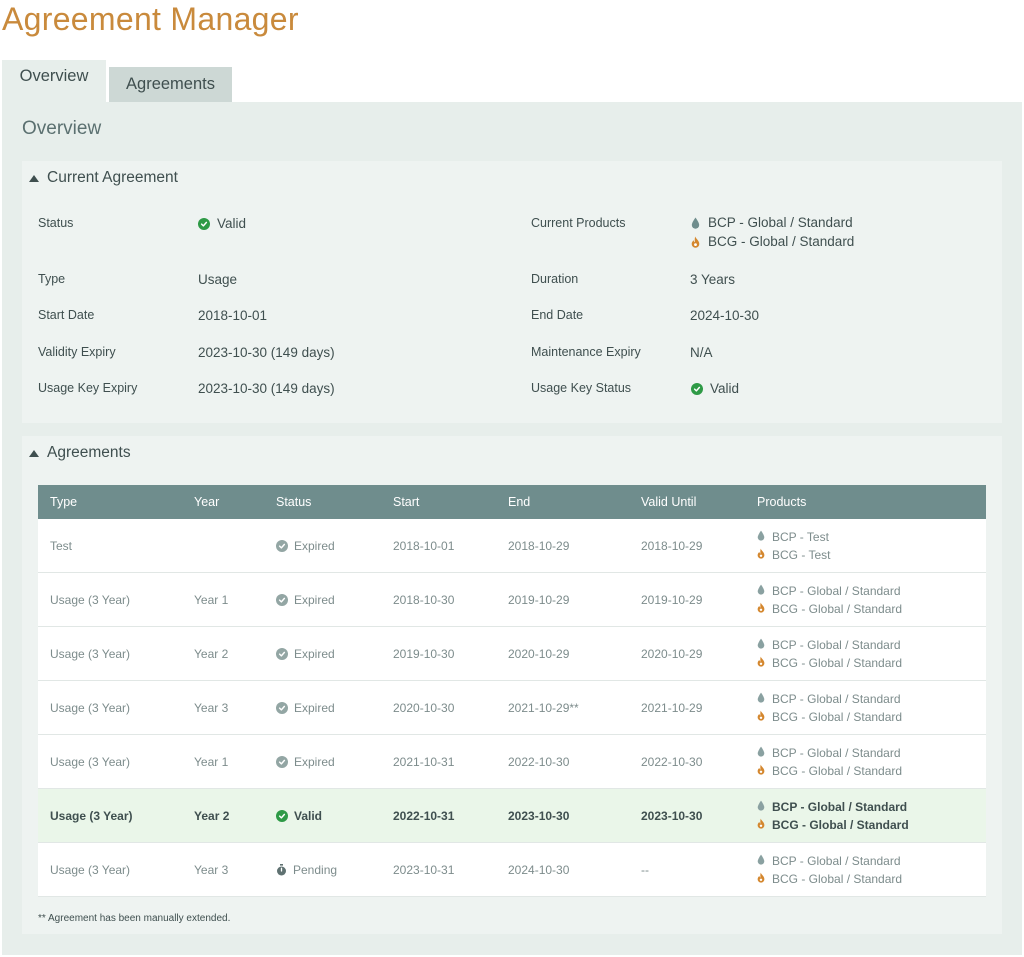 The image size is (1024, 957). What do you see at coordinates (562, 815) in the screenshot?
I see `cell-end: 2023-10-30` at bounding box center [562, 815].